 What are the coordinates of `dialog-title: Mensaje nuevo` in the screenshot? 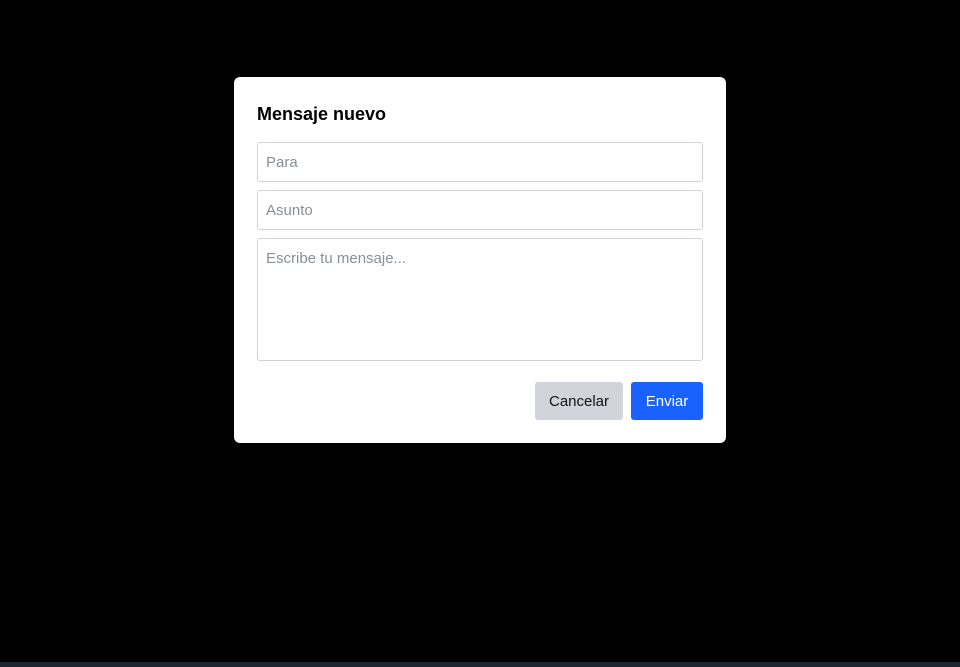 It's located at (322, 114).